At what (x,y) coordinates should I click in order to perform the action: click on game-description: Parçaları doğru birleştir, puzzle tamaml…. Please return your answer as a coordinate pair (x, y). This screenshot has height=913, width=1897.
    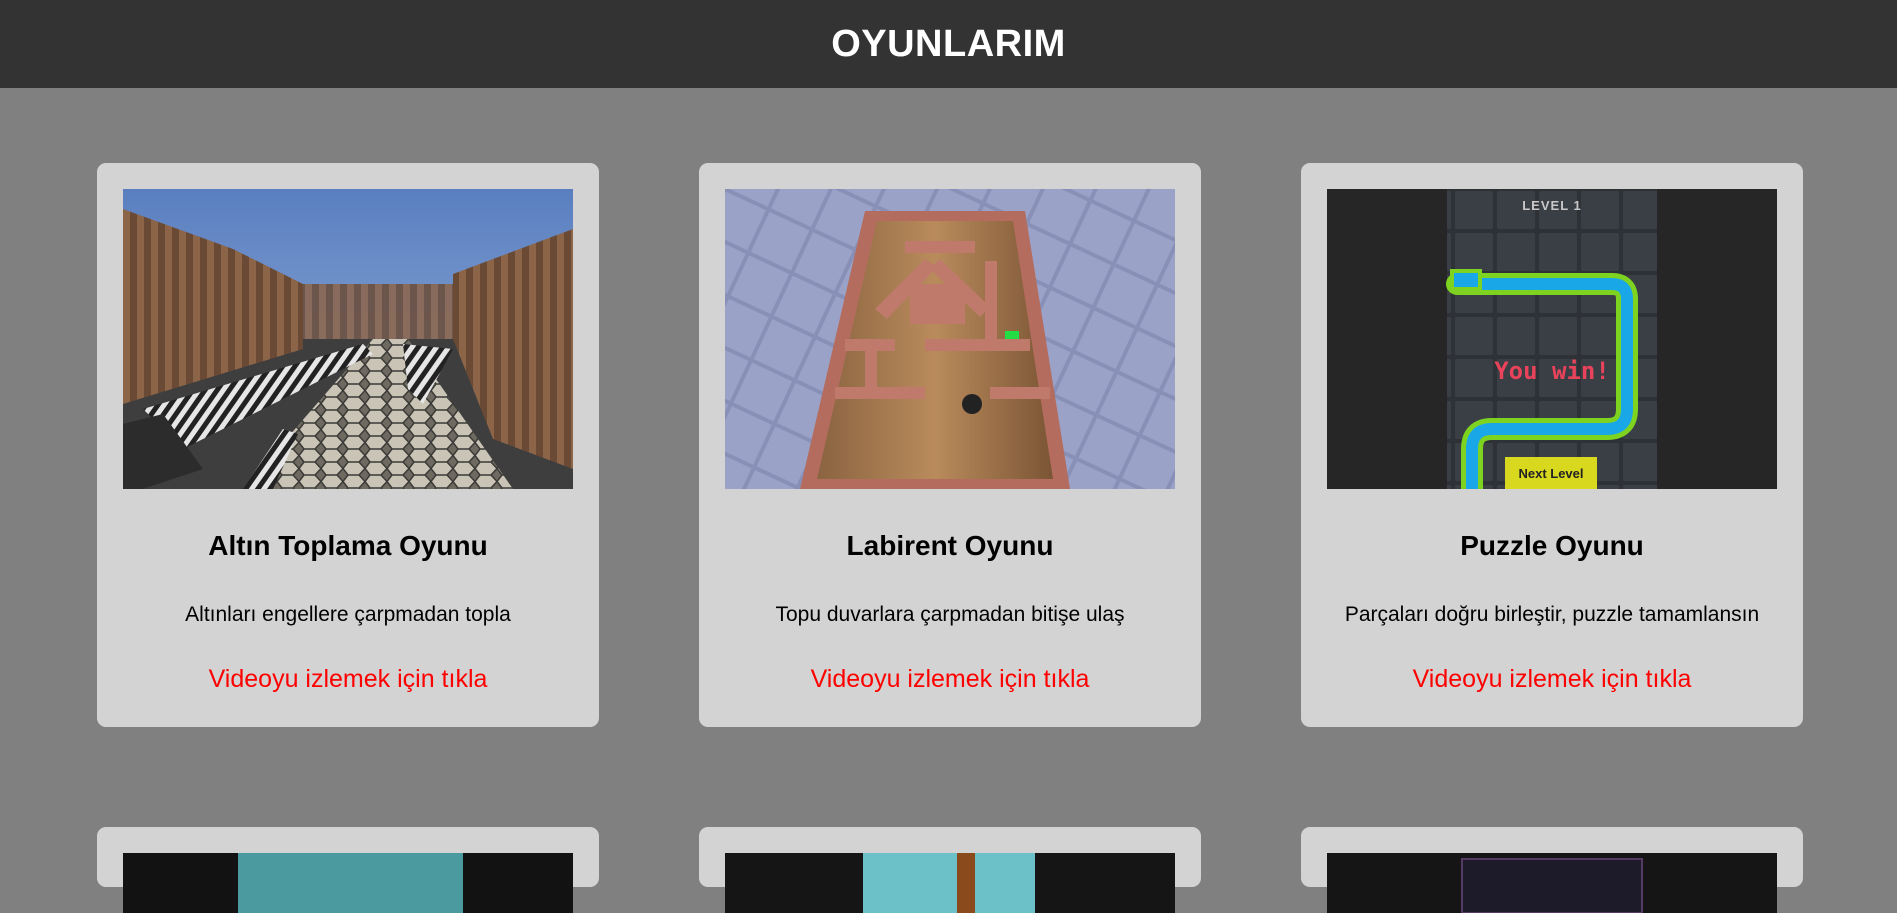
    Looking at the image, I should click on (1552, 614).